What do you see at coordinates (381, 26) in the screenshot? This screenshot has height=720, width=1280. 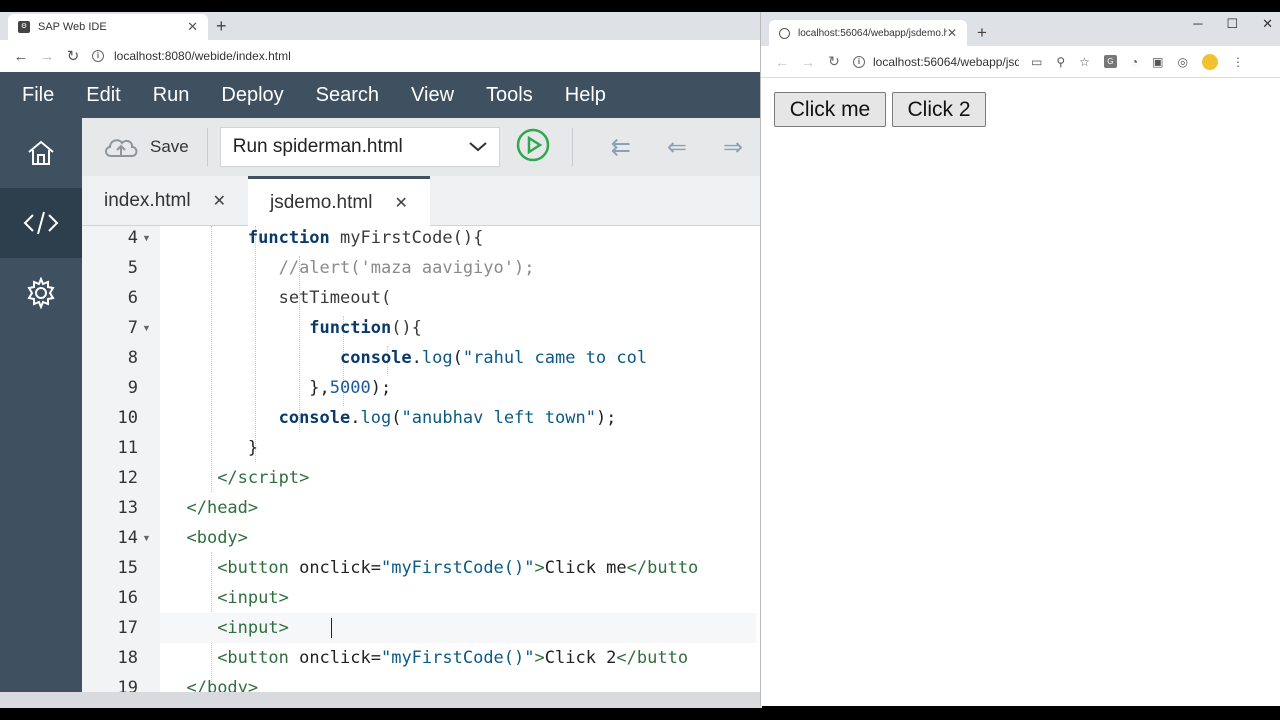 I see `left-tab-strip: ⚙ SAP Web IDE ✕ +` at bounding box center [381, 26].